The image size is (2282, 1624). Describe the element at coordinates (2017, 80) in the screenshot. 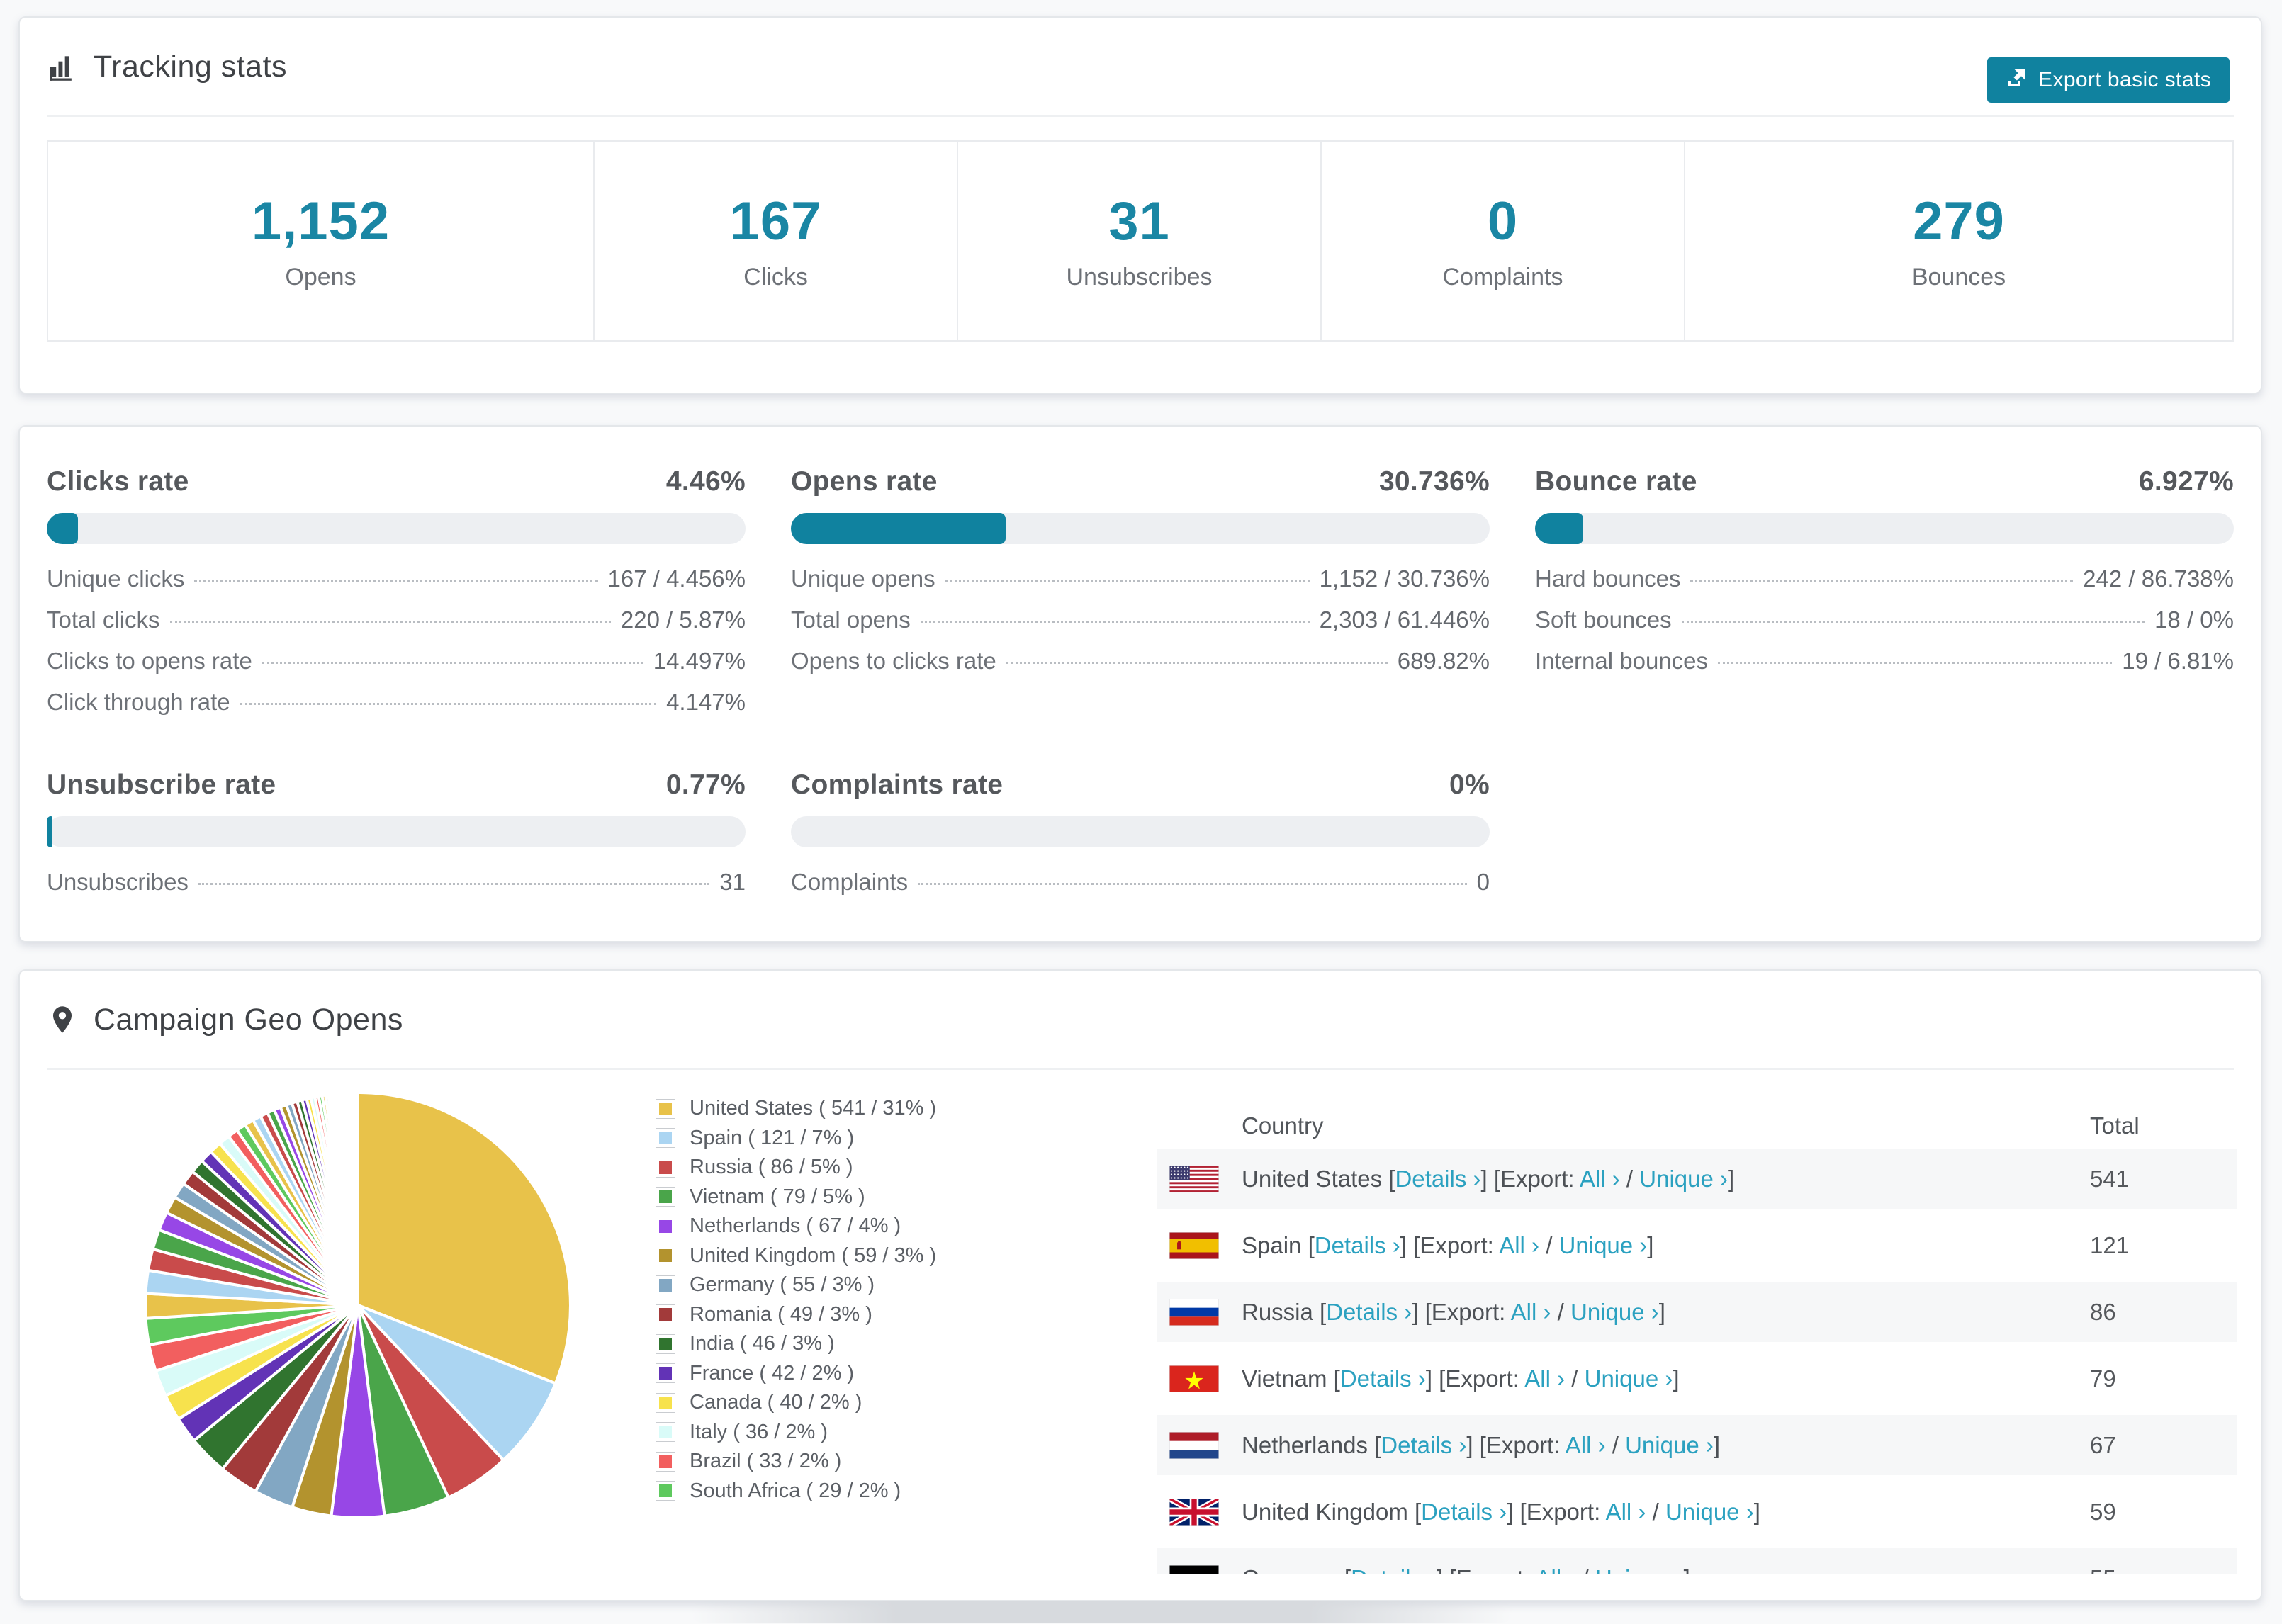

I see `export-icon` at that location.